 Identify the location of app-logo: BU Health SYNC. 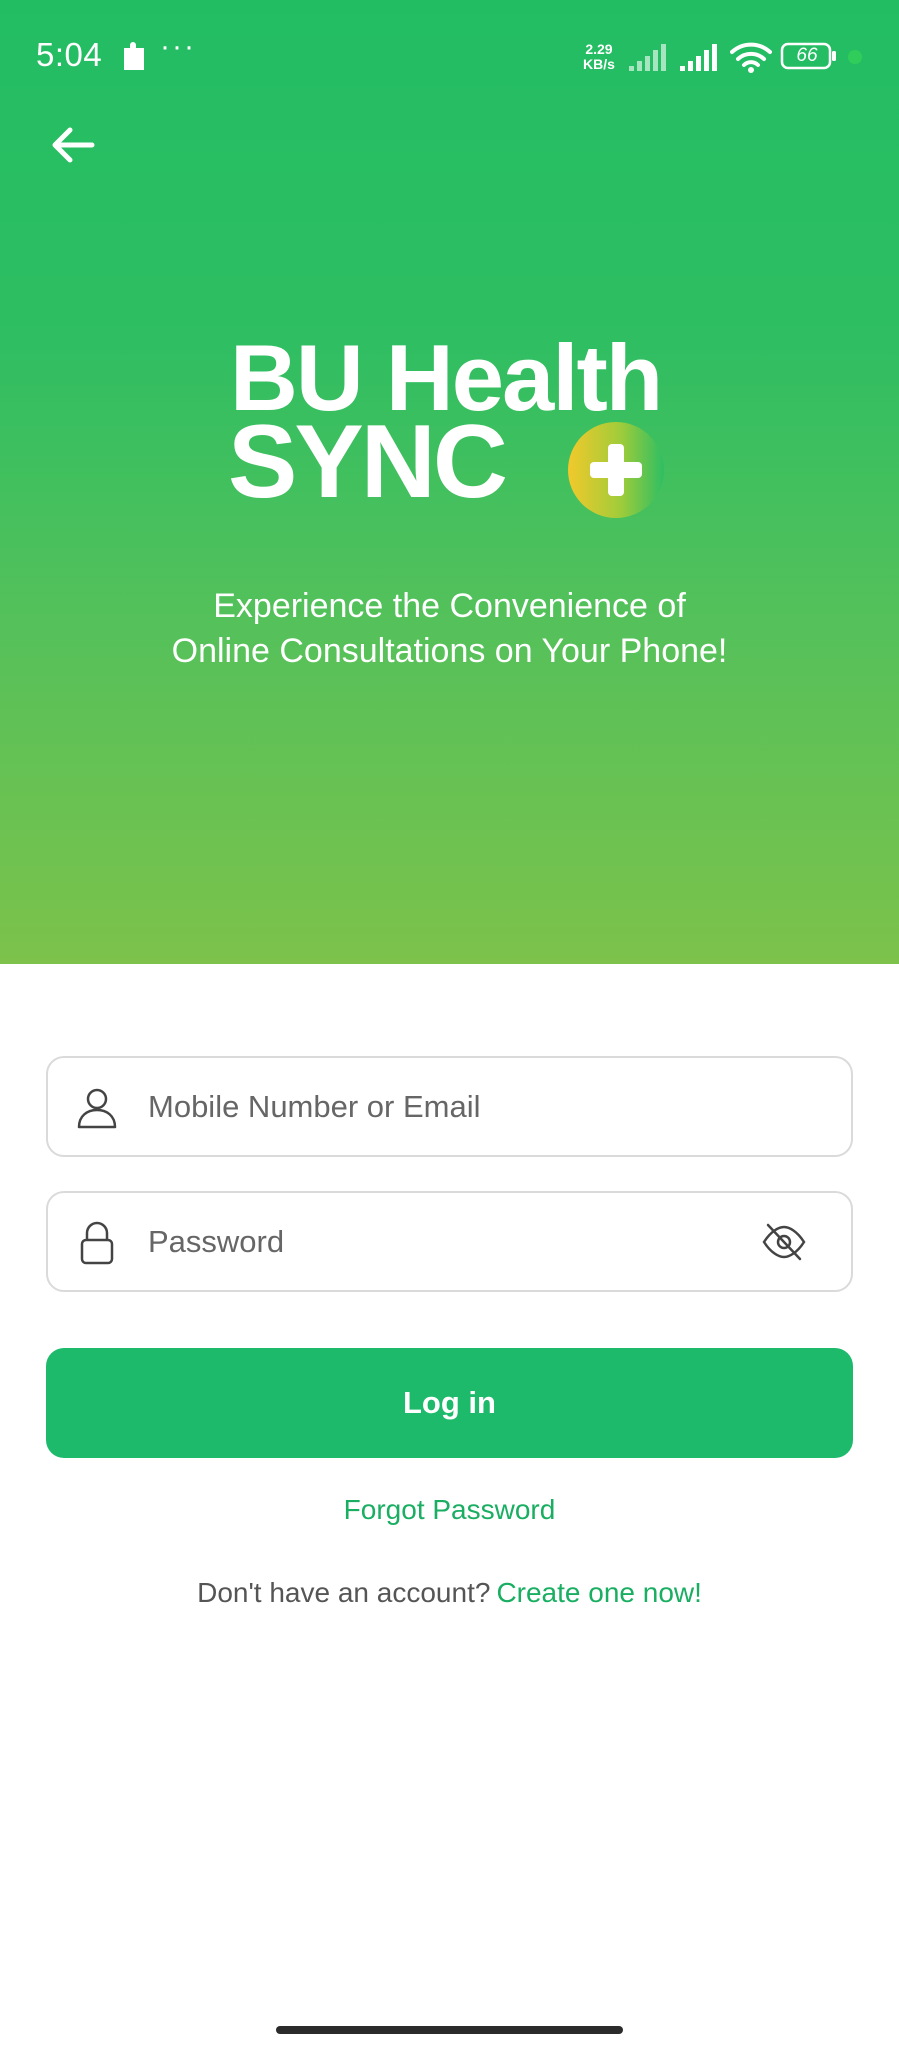
(448, 423).